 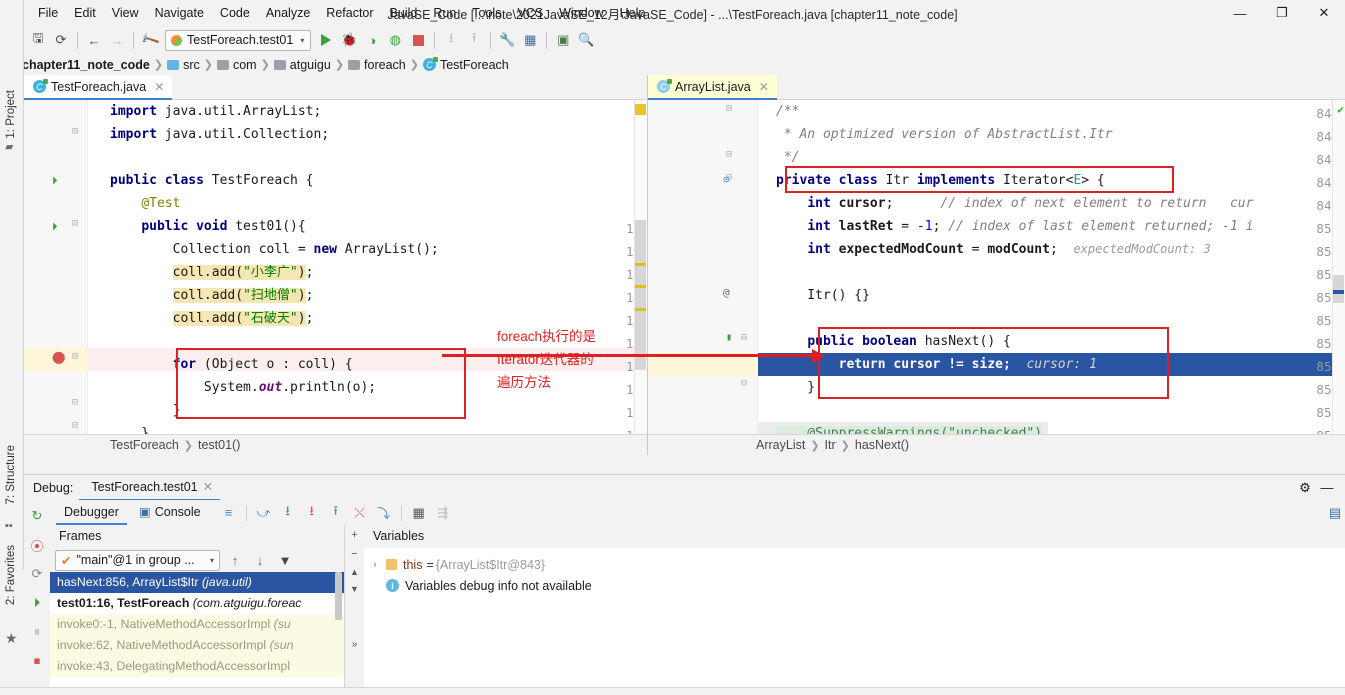 I want to click on step-out-icon: ⭱, so click(x=336, y=513).